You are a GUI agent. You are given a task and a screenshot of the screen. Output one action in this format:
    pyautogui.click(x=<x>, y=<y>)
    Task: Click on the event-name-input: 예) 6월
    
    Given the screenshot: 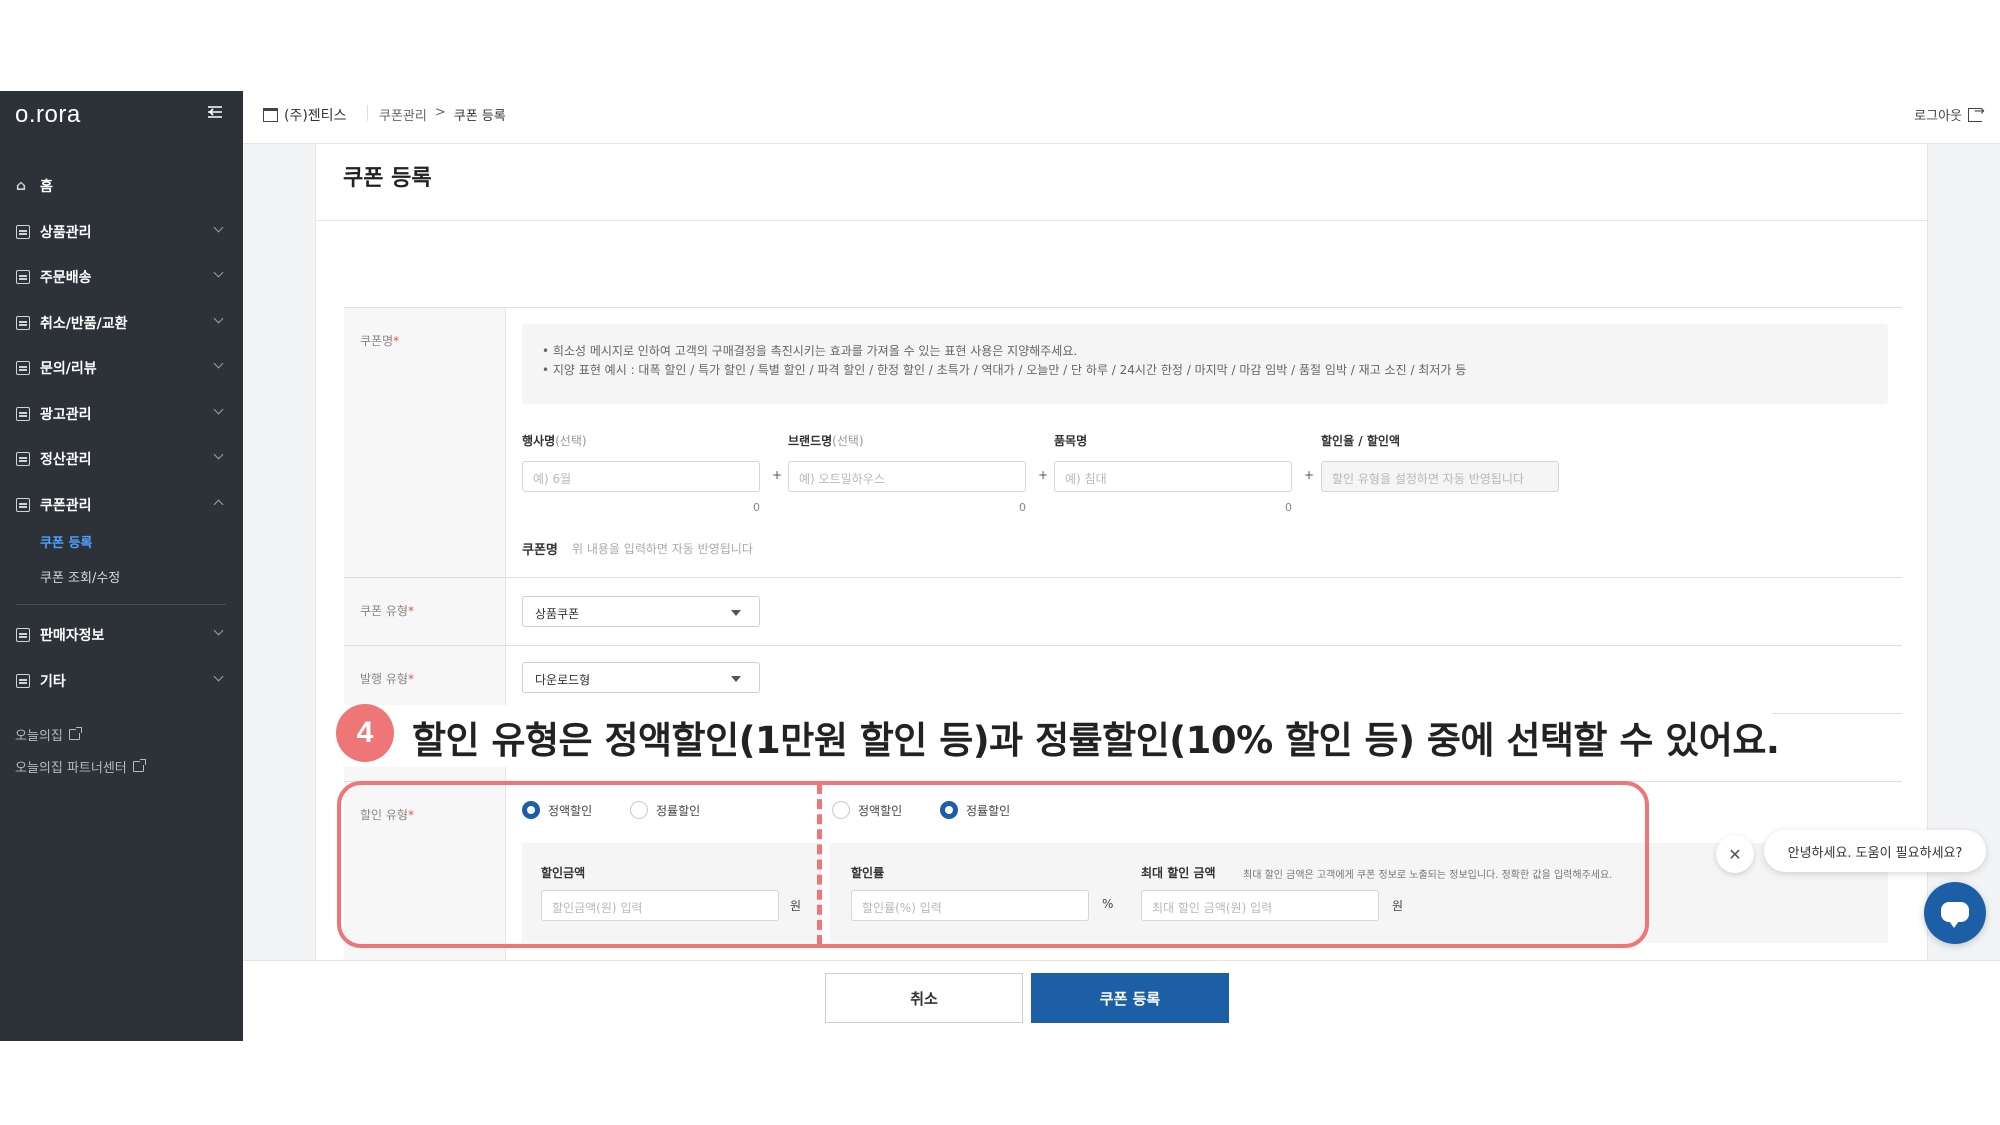 What is the action you would take?
    pyautogui.click(x=641, y=476)
    